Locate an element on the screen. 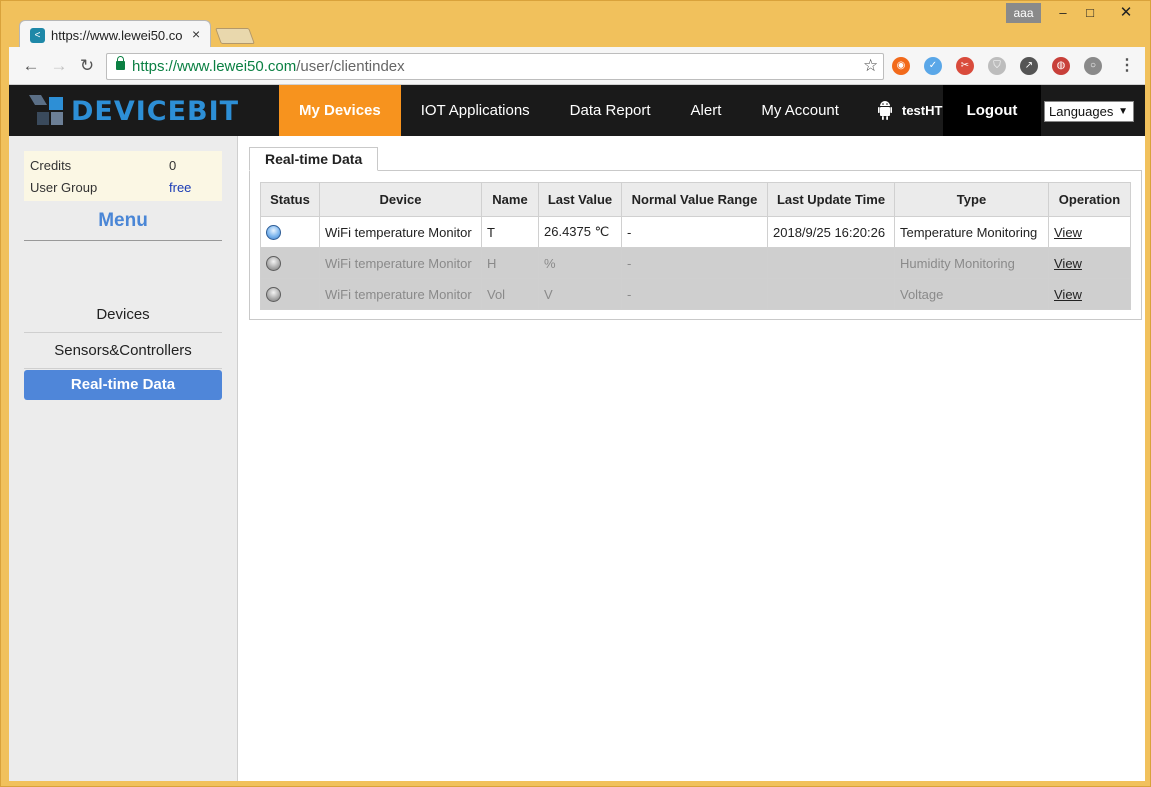 The height and width of the screenshot is (787, 1151). last-value-cell: % is located at coordinates (580, 263).